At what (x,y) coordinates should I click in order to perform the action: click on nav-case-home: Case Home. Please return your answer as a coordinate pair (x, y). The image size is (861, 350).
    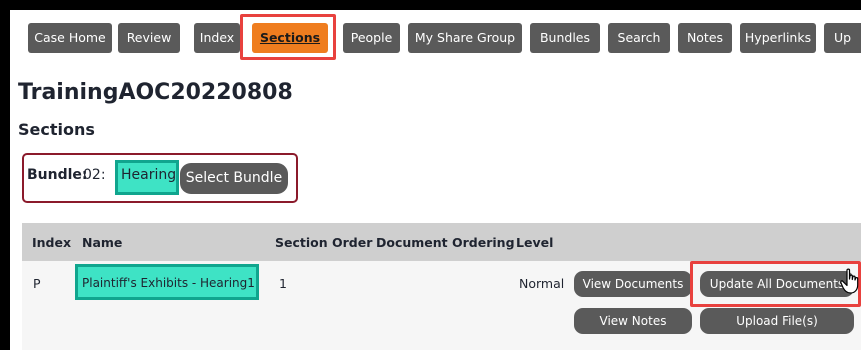
    Looking at the image, I should click on (70, 38).